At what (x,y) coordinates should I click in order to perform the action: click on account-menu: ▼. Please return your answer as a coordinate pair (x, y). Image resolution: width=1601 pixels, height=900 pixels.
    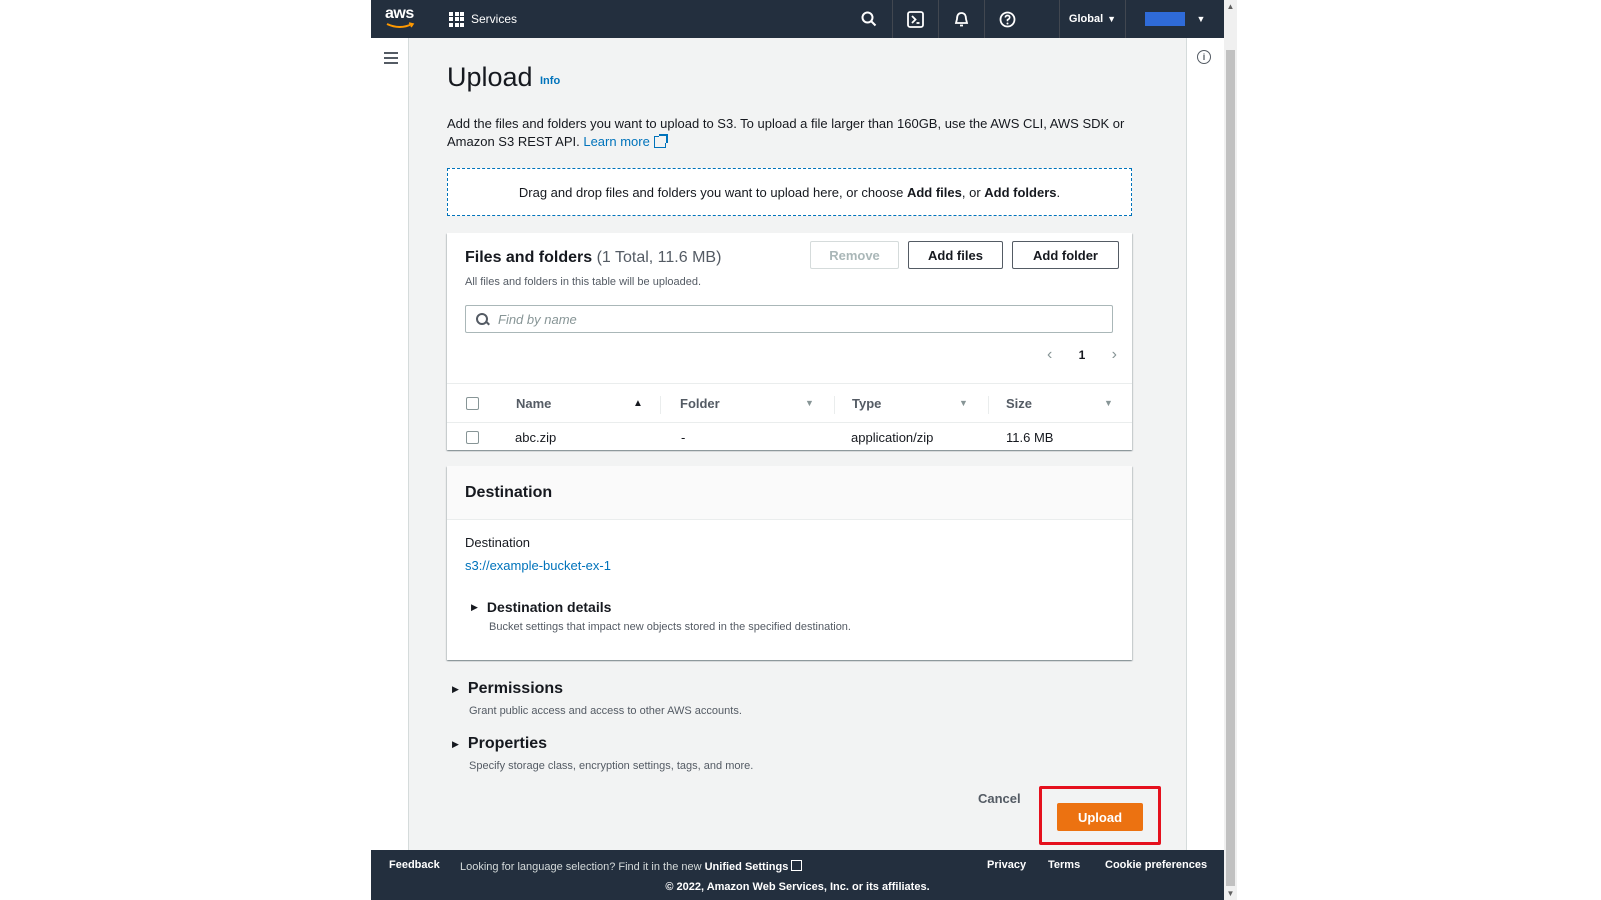
    Looking at the image, I should click on (1174, 19).